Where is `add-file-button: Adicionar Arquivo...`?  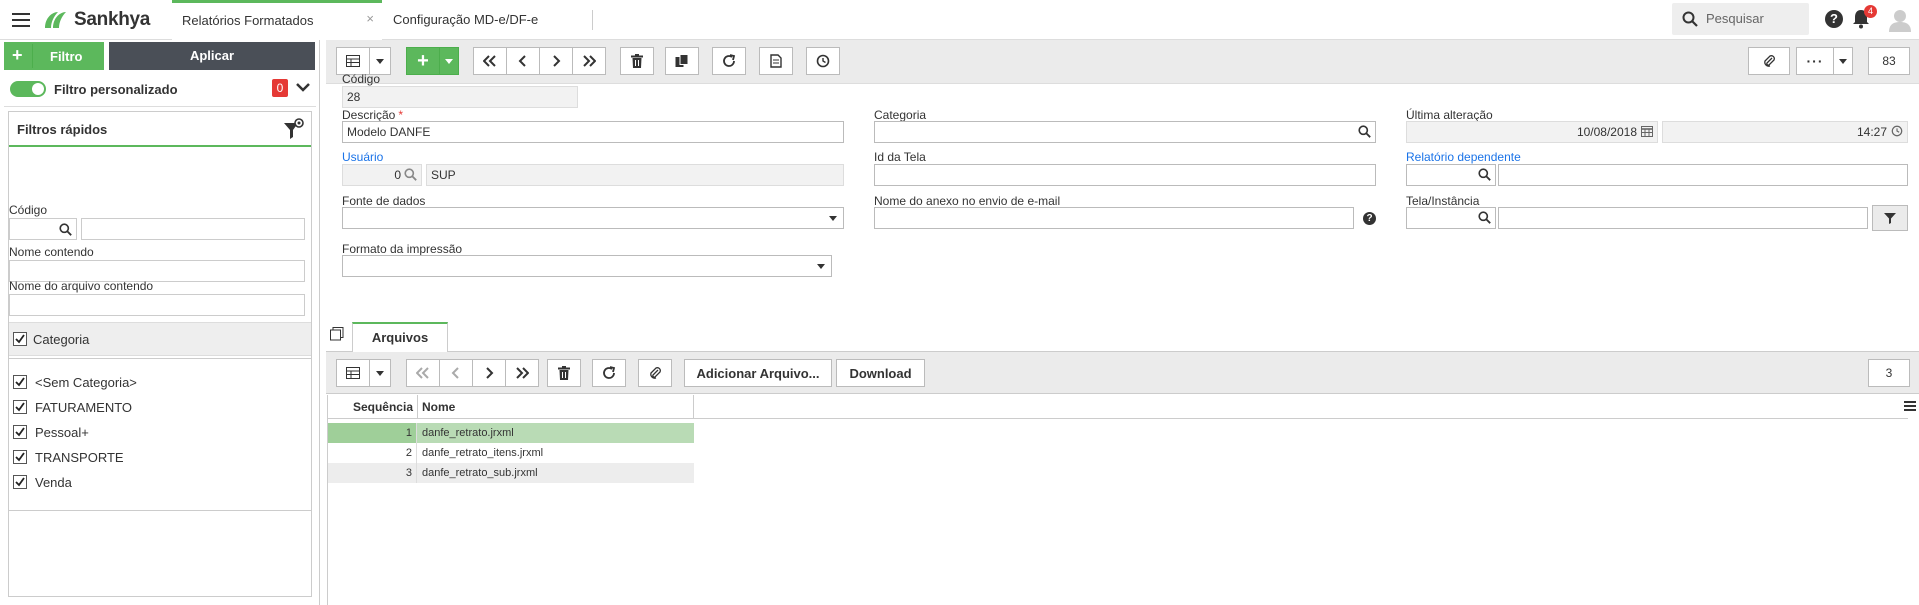 add-file-button: Adicionar Arquivo... is located at coordinates (758, 373).